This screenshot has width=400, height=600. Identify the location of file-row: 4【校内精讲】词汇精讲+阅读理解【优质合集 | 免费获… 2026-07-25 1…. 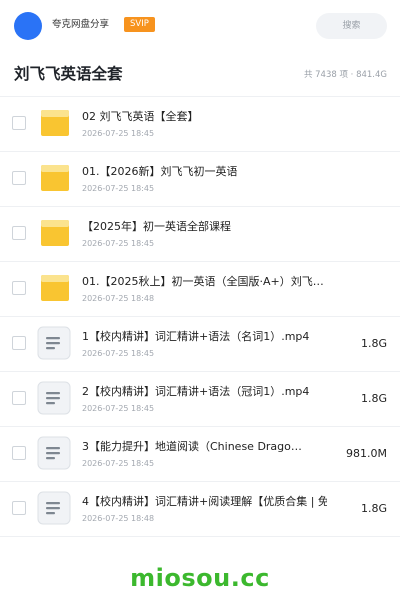
(200, 509).